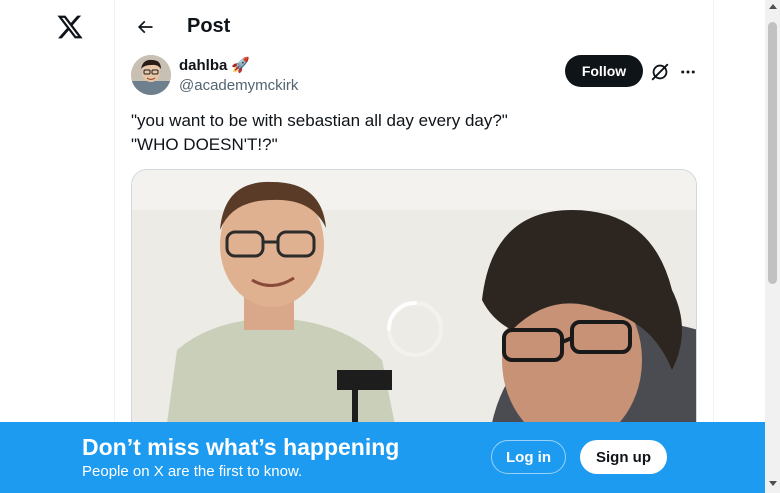  What do you see at coordinates (241, 447) in the screenshot?
I see `banner-headline: Don’t miss what’s happening` at bounding box center [241, 447].